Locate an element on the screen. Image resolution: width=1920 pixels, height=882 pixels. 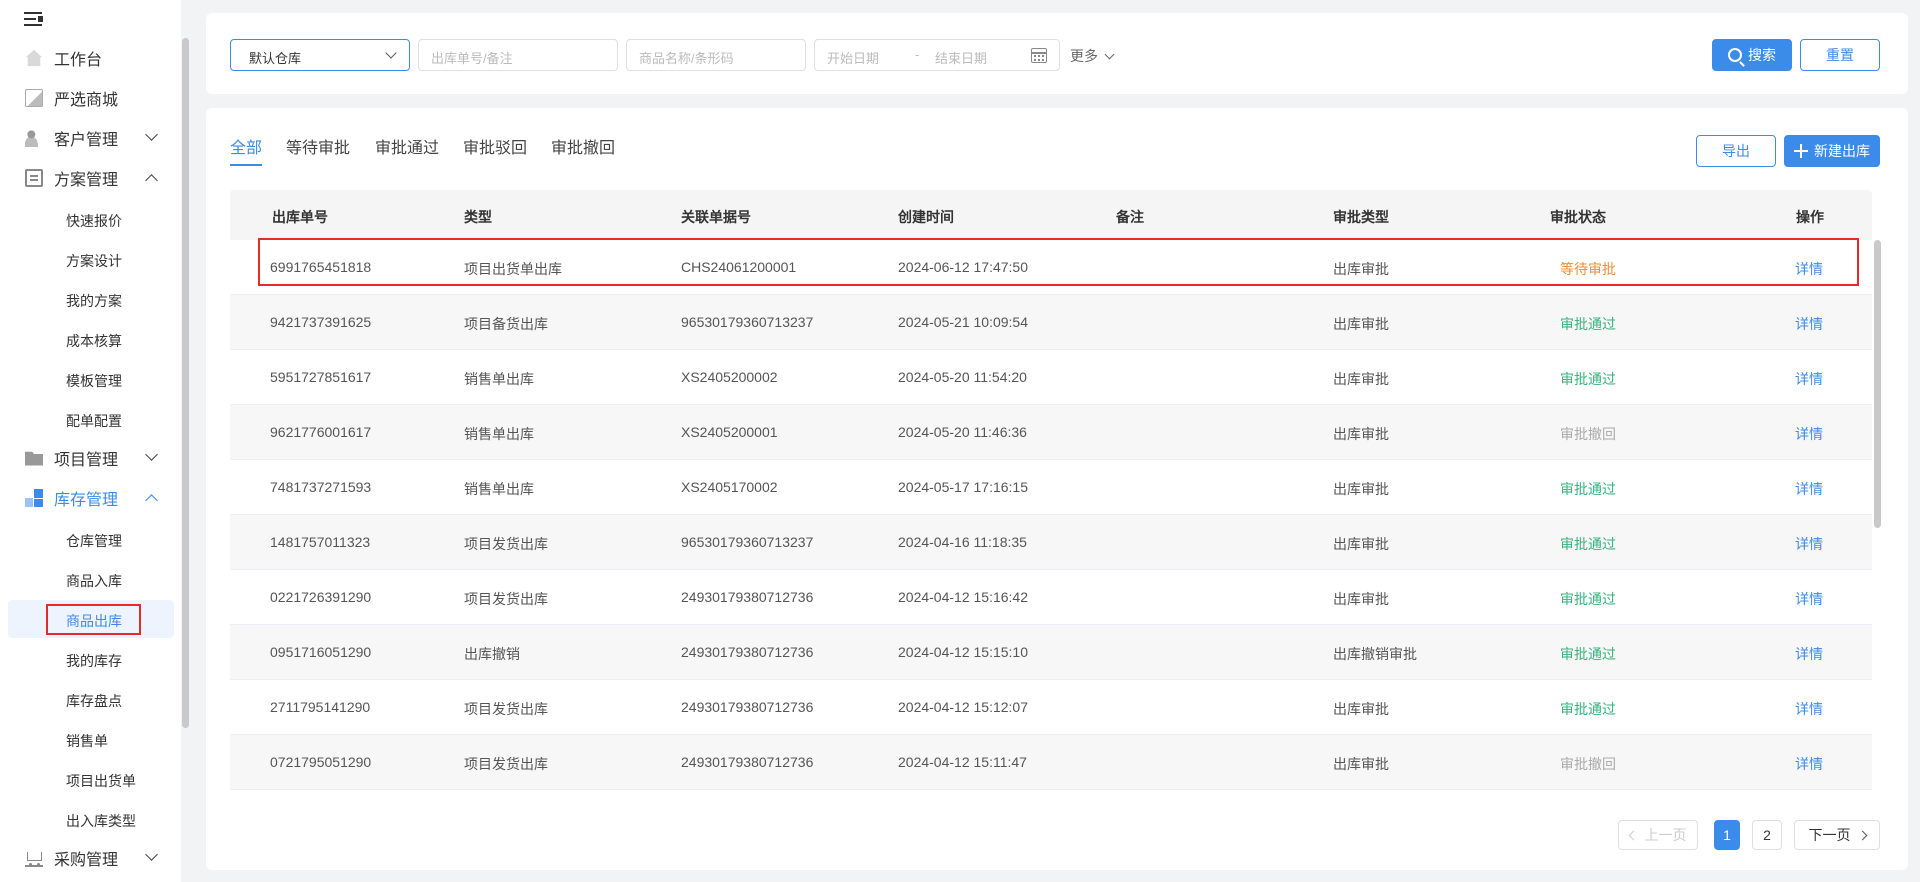
order-number-cell: 7481737271593 is located at coordinates (321, 487).